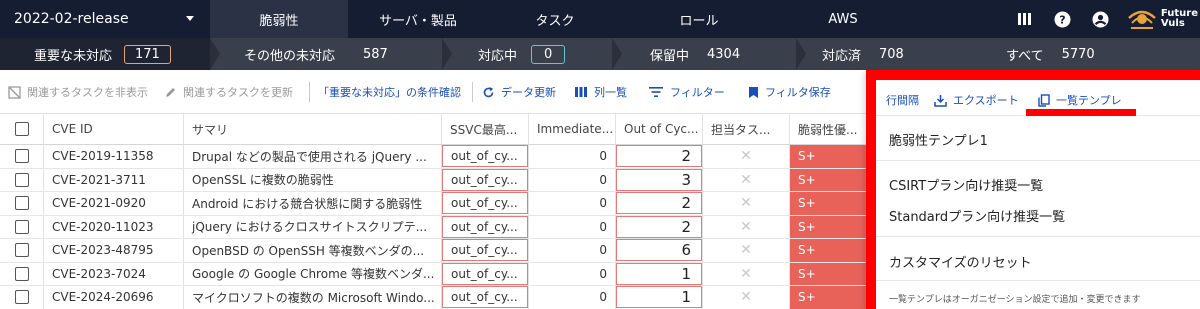 This screenshot has height=309, width=1200. What do you see at coordinates (1038, 261) in the screenshot?
I see `menu-item-reset-customization: カスタマイズのリセット` at bounding box center [1038, 261].